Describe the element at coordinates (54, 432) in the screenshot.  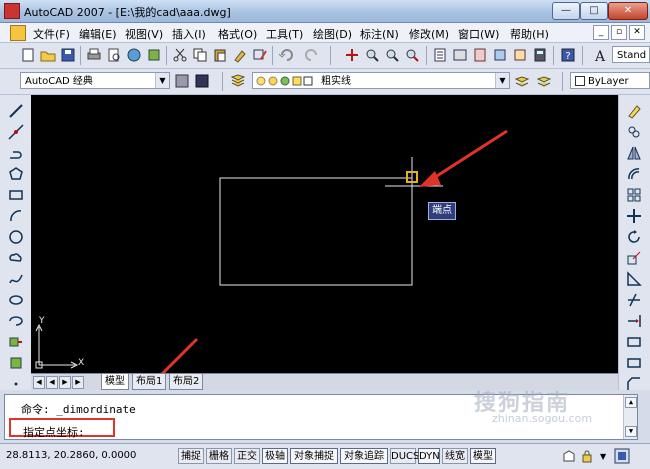
I see `command-prompt: 指定点坐标:` at that location.